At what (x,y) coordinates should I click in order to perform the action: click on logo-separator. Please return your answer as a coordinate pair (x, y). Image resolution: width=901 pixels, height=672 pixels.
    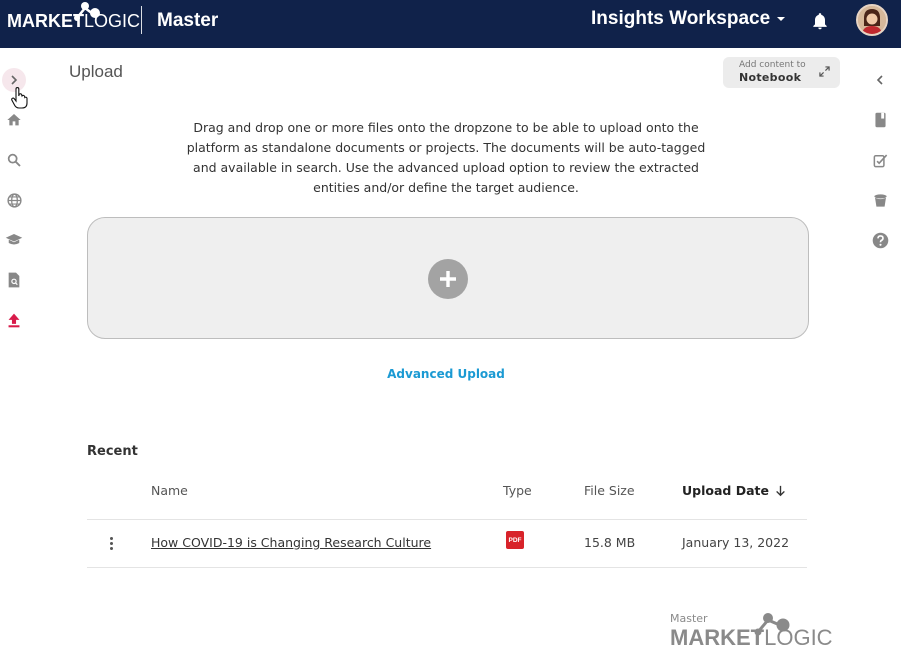
    Looking at the image, I should click on (141, 20).